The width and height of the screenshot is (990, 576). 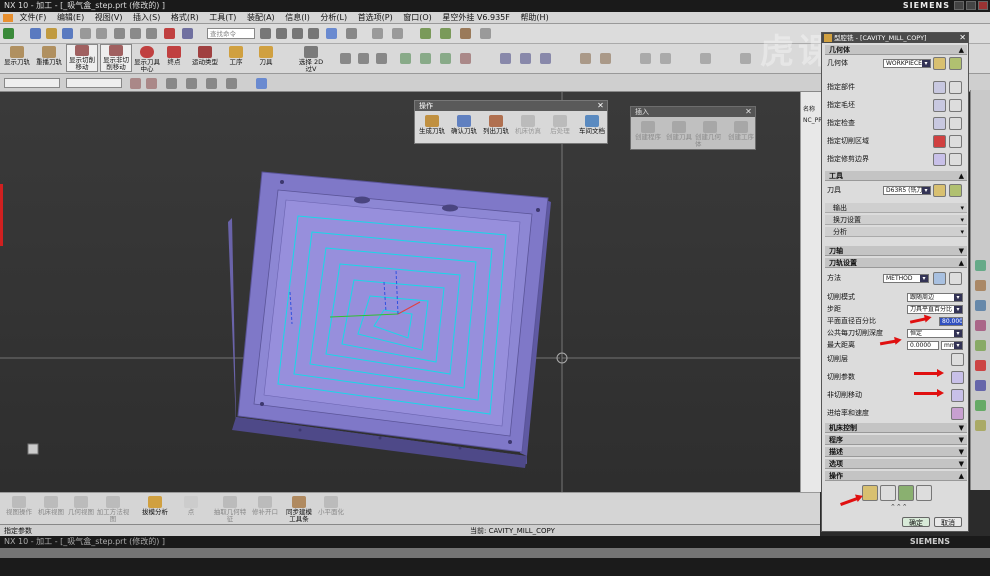 What do you see at coordinates (375, 17) in the screenshot?
I see `menu-preferences: 首选项(P)` at bounding box center [375, 17].